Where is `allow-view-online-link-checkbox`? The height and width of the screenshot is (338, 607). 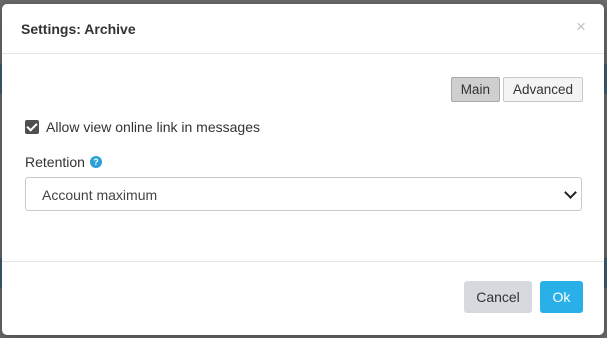 allow-view-online-link-checkbox is located at coordinates (32, 127).